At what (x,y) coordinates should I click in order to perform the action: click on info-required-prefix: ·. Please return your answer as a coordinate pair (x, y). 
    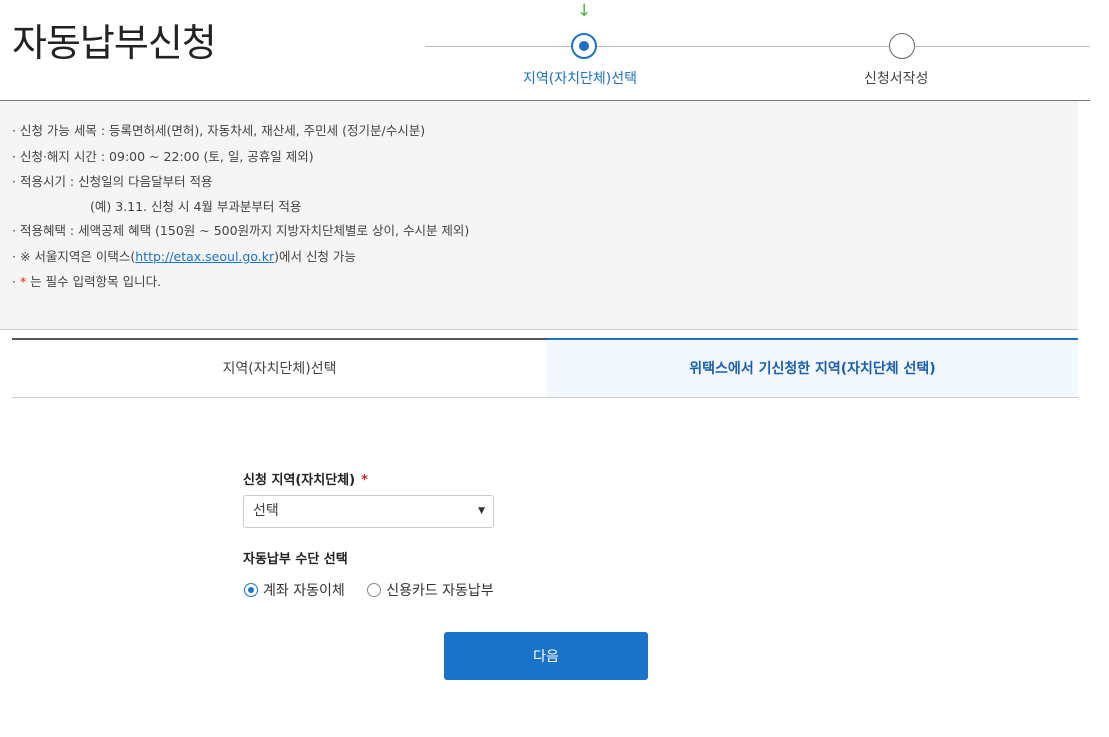
    Looking at the image, I should click on (16, 281).